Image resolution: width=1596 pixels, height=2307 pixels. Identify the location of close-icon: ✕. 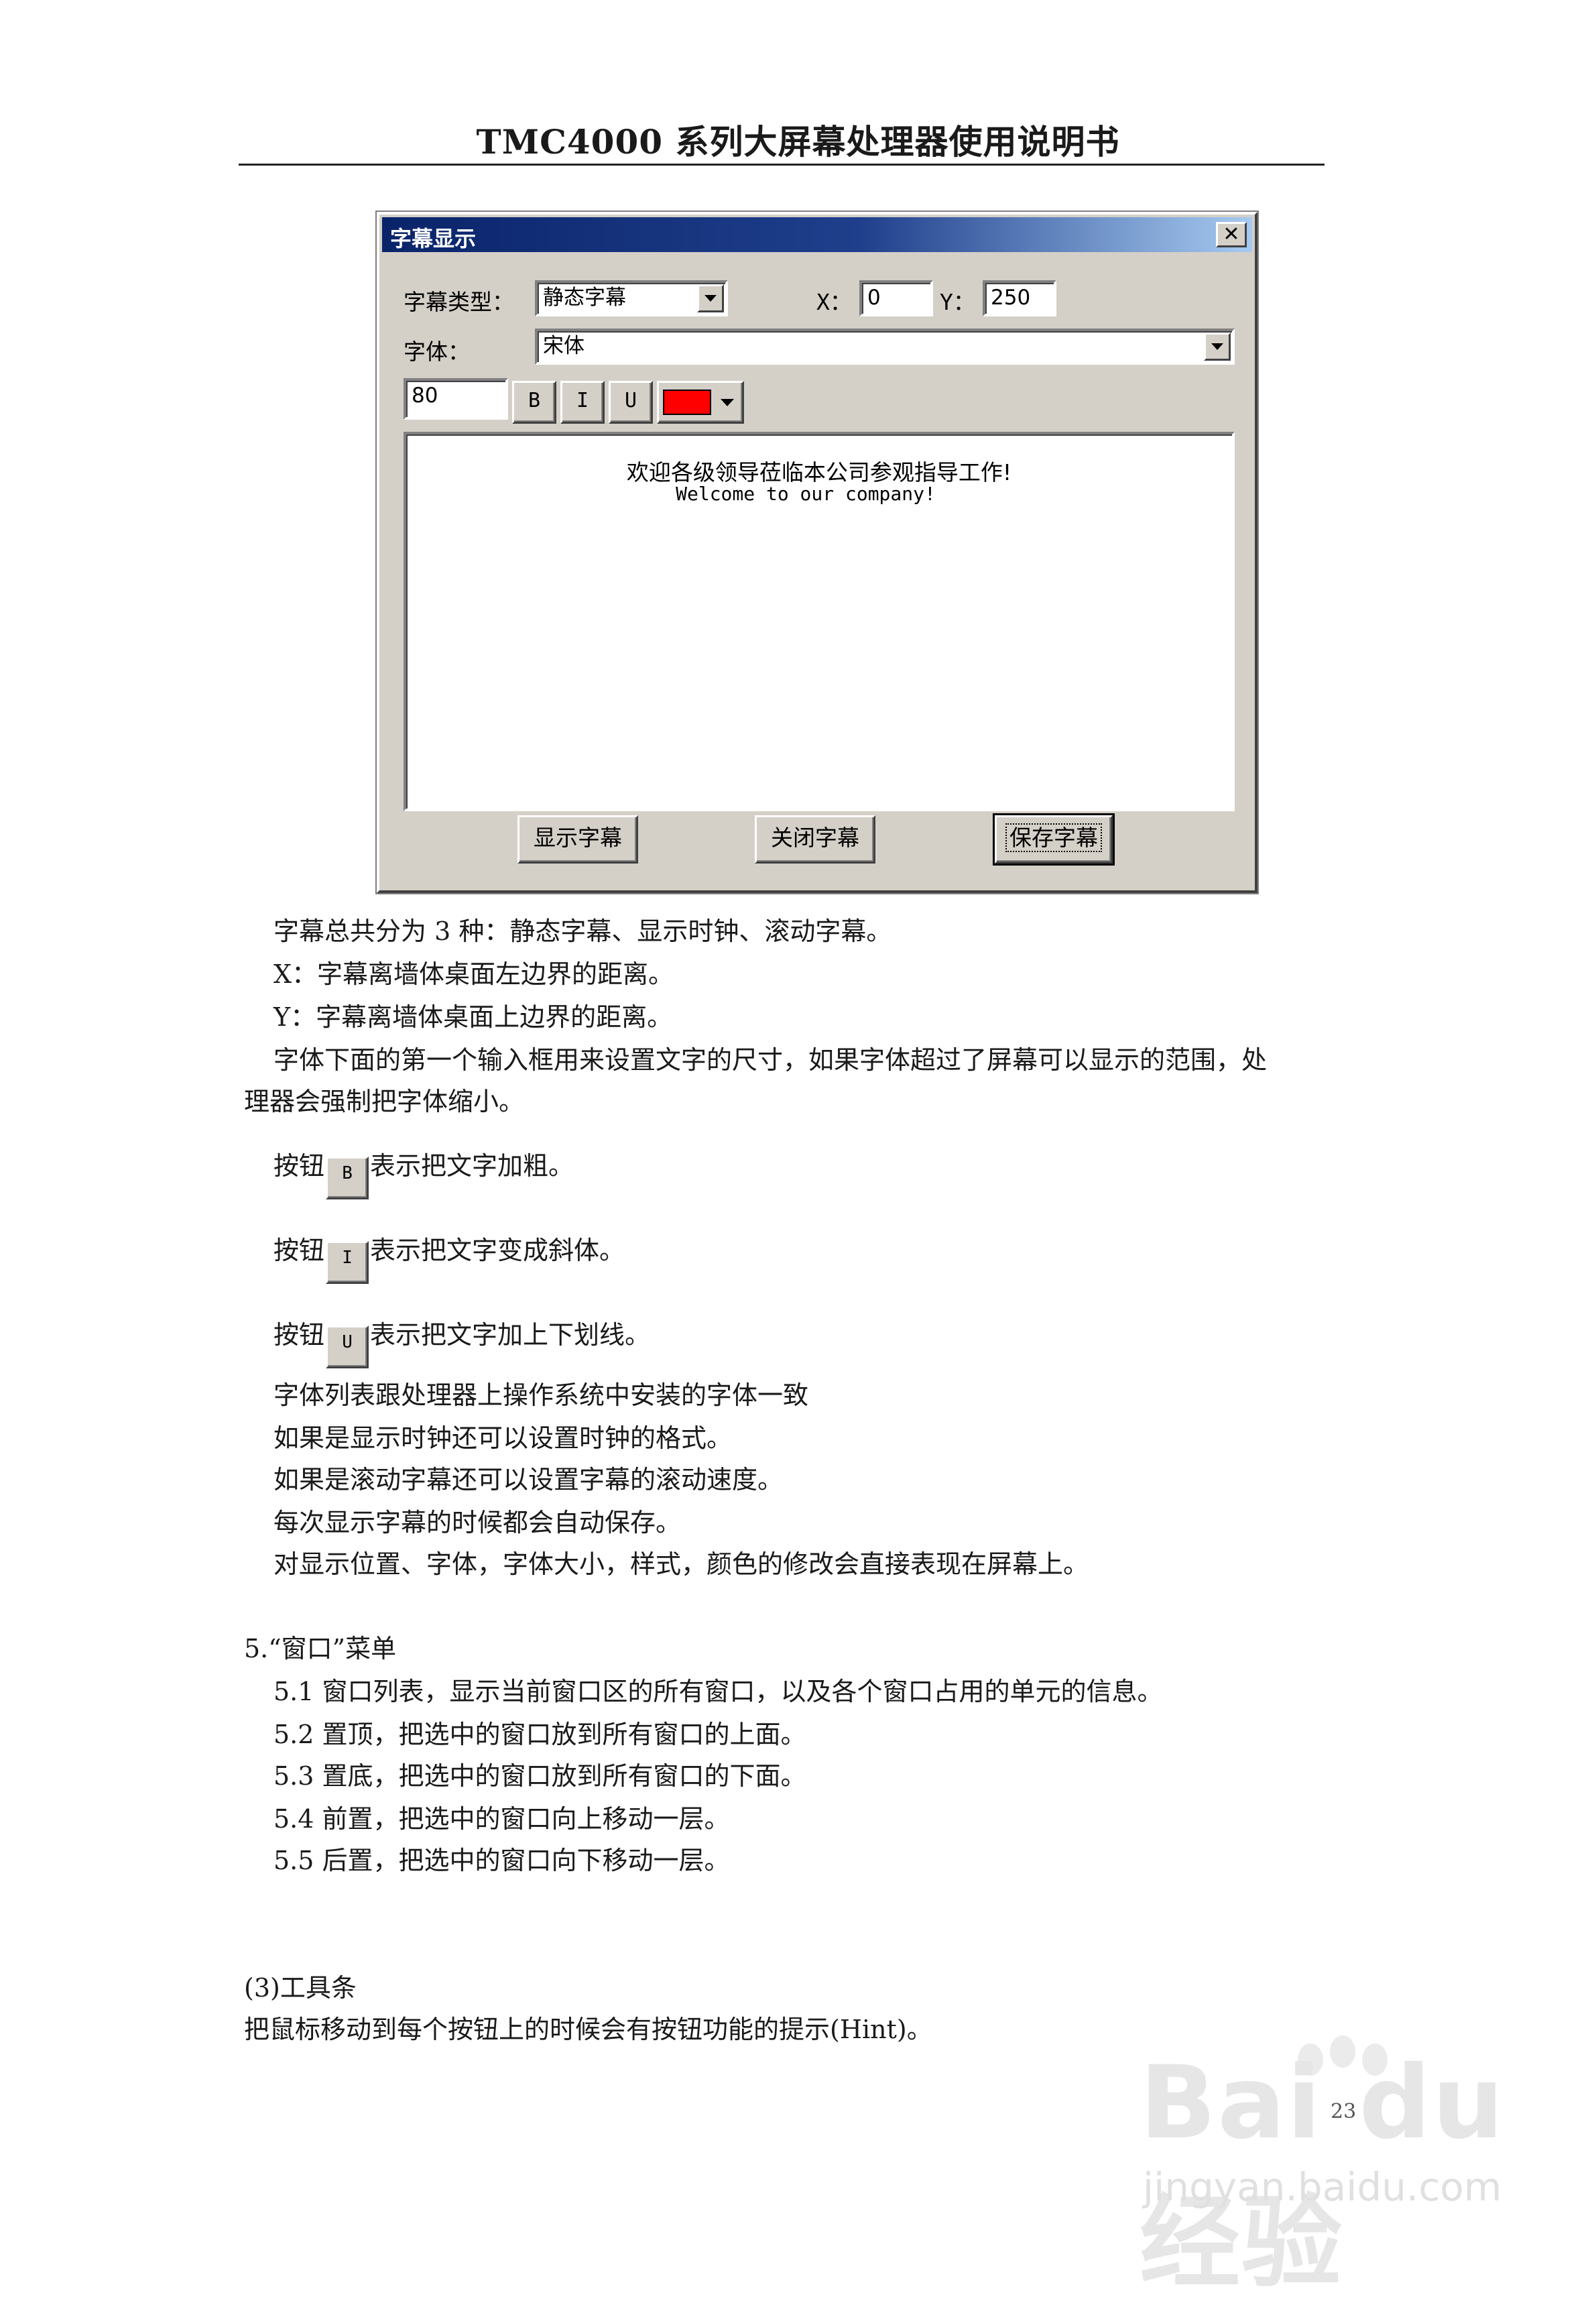
(1231, 234).